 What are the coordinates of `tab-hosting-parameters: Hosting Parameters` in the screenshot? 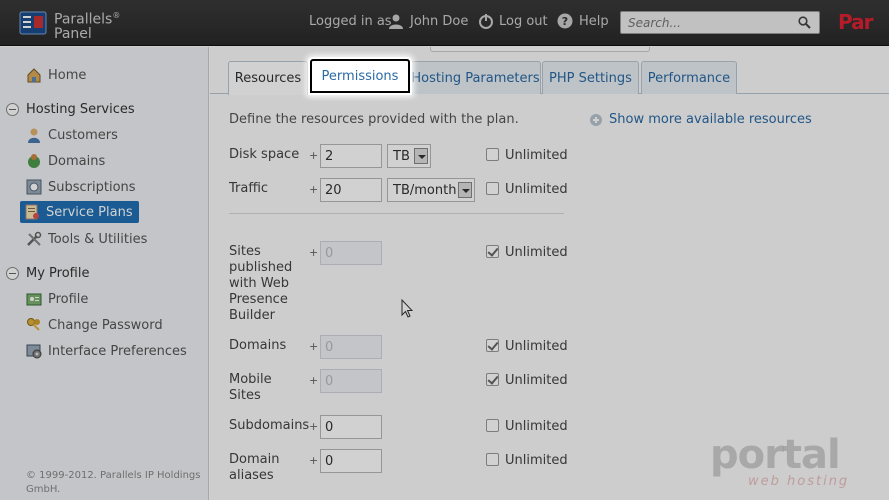 It's located at (475, 77).